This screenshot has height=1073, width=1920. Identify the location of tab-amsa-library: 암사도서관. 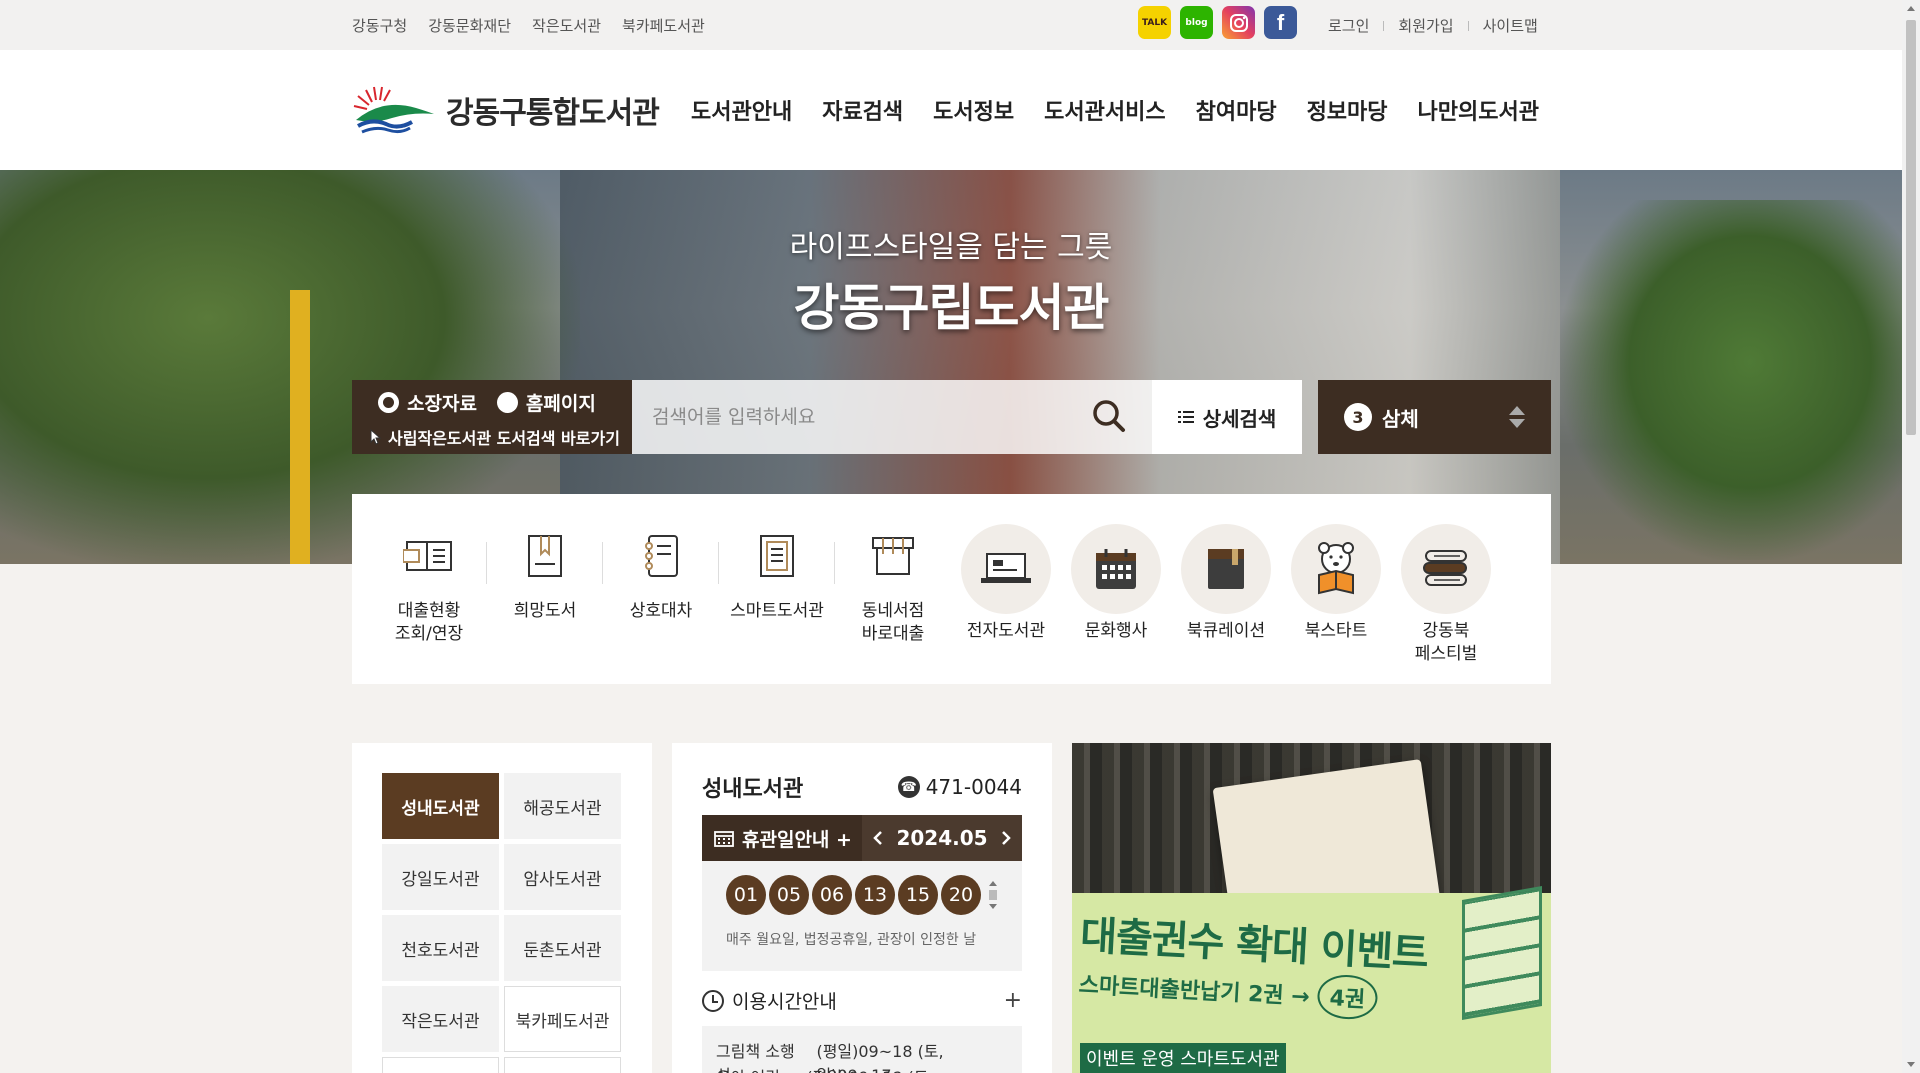
(562, 877).